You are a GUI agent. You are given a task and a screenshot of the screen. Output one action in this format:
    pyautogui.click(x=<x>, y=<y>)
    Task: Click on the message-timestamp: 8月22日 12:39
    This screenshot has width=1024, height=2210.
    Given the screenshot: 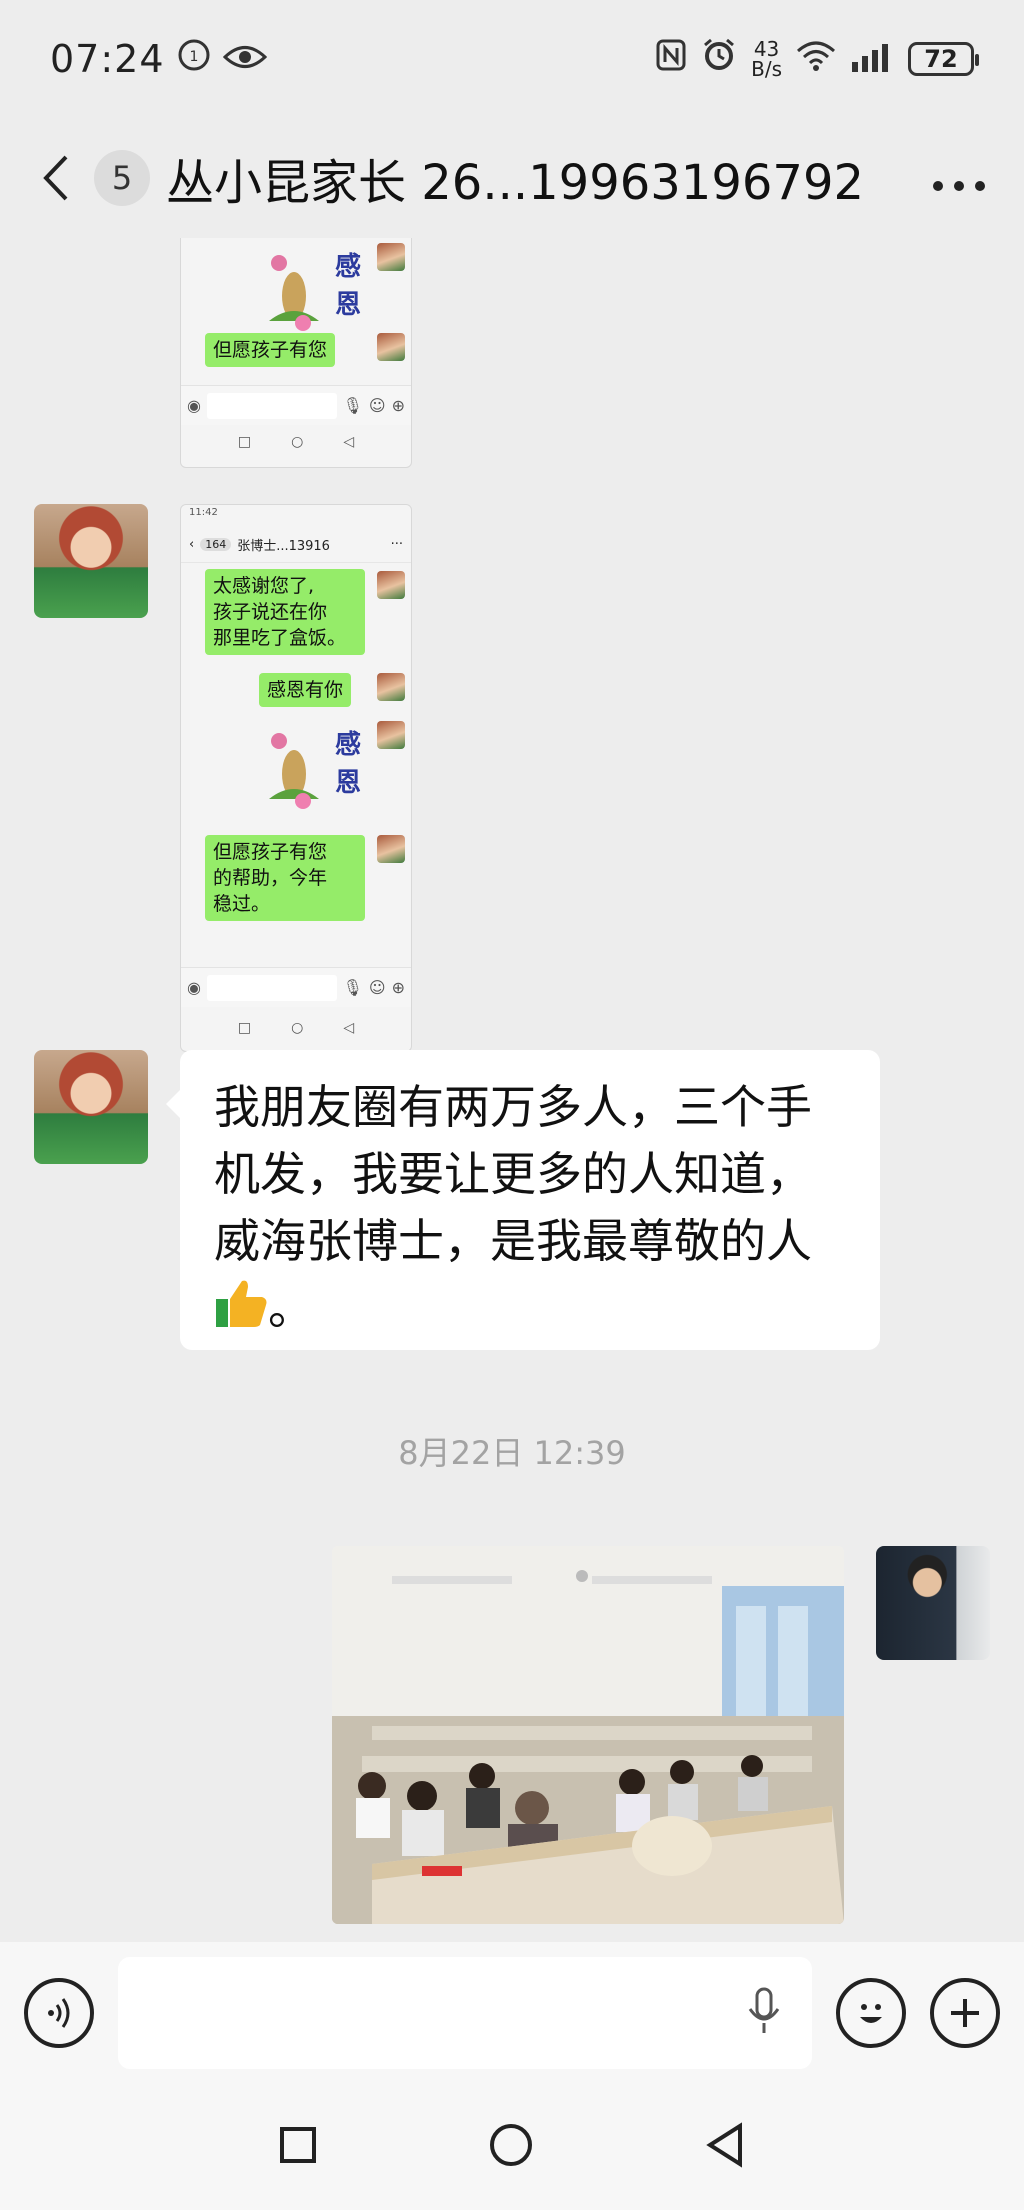 What is the action you would take?
    pyautogui.click(x=512, y=1453)
    